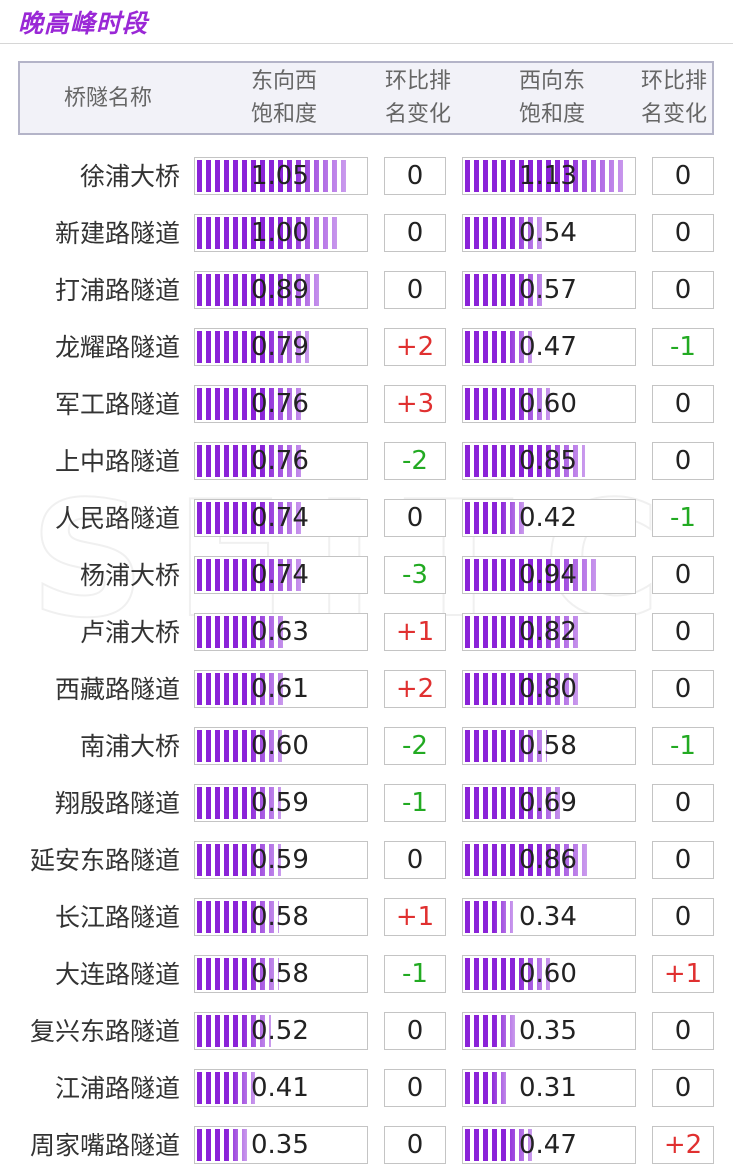 This screenshot has height=1176, width=733. I want to click on east-to-west-saturation-value: 1.00, so click(280, 233).